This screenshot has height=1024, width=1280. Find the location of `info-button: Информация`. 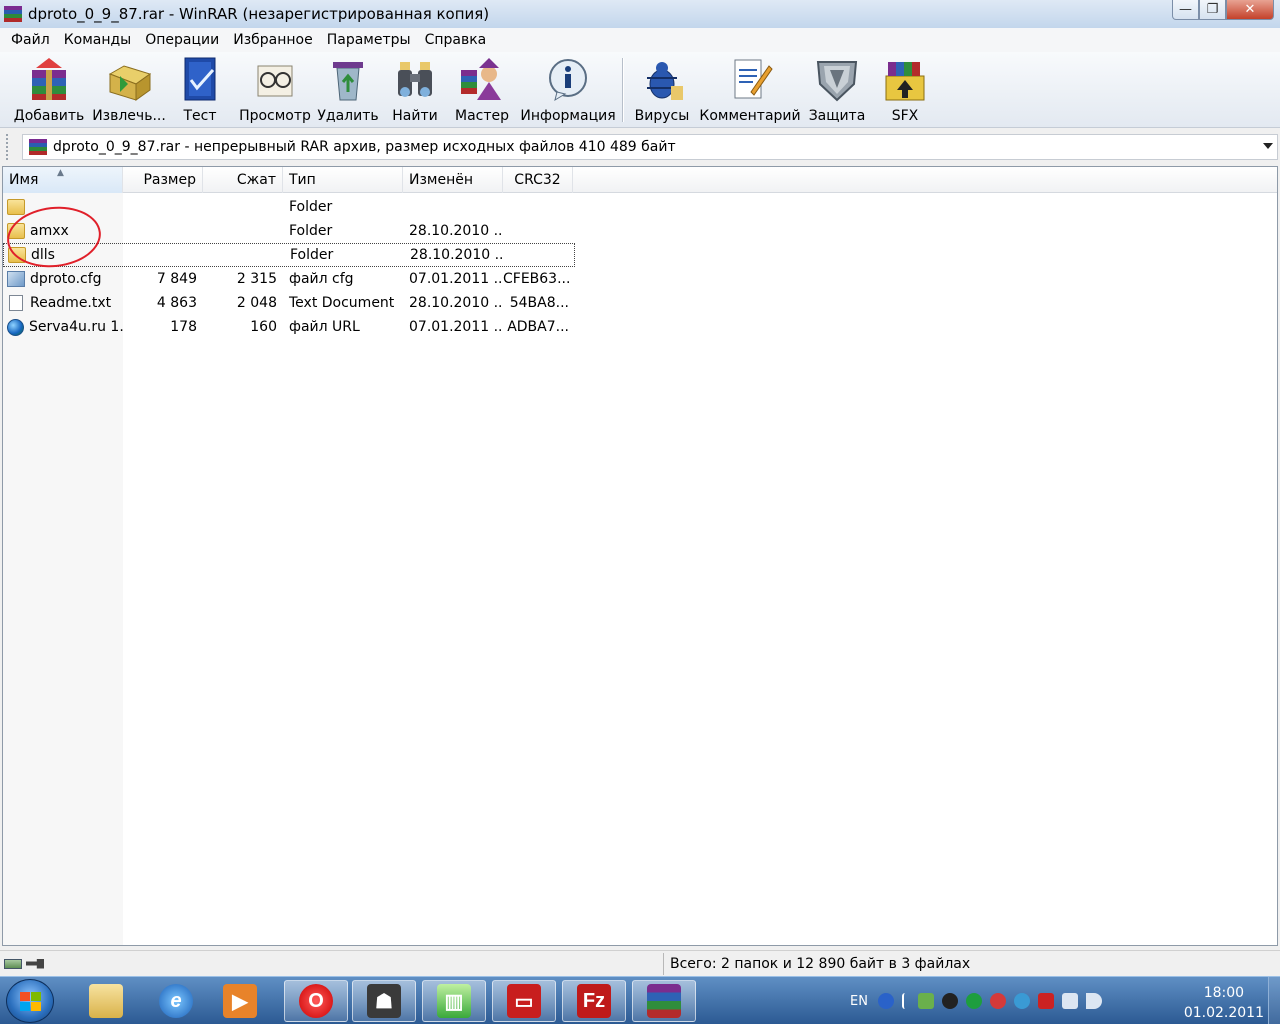

info-button: Информация is located at coordinates (568, 90).